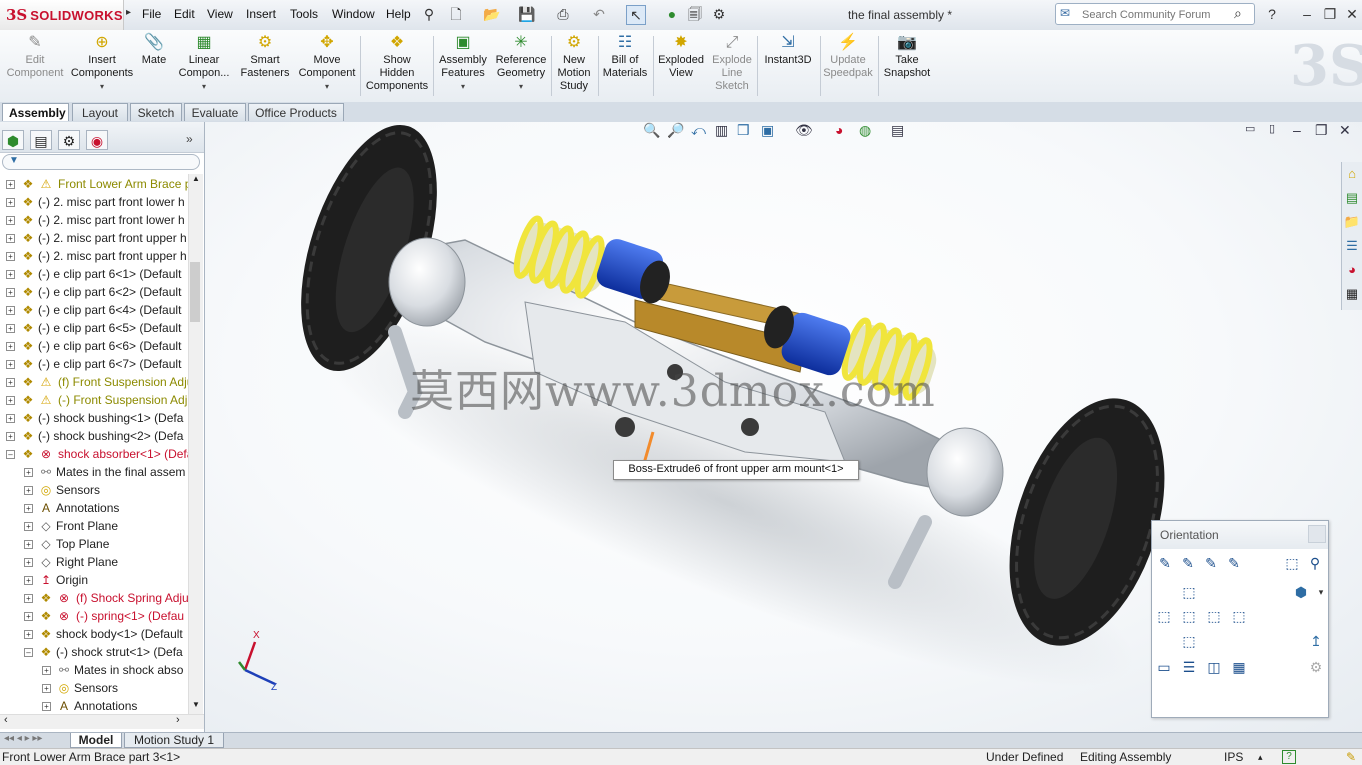 Image resolution: width=1362 pixels, height=765 pixels. I want to click on tree-item: + ❖ (-) e clip part 6<1> (Default, so click(94, 274).